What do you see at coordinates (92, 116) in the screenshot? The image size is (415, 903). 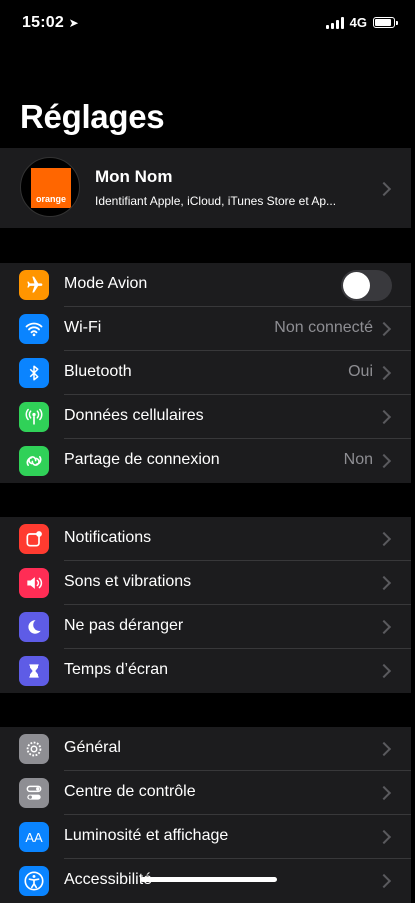 I see `page-title: Réglages` at bounding box center [92, 116].